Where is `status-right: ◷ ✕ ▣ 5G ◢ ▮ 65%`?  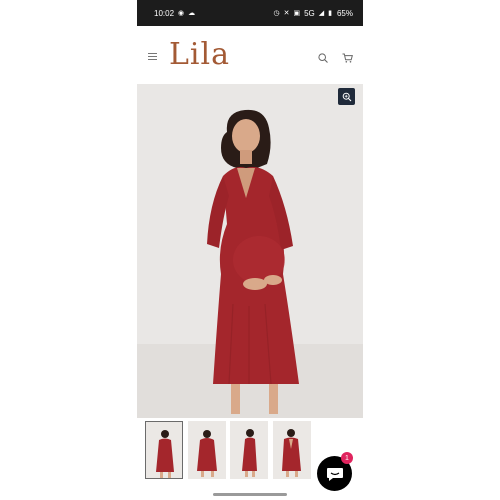
status-right: ◷ ✕ ▣ 5G ◢ ▮ 65% is located at coordinates (313, 13).